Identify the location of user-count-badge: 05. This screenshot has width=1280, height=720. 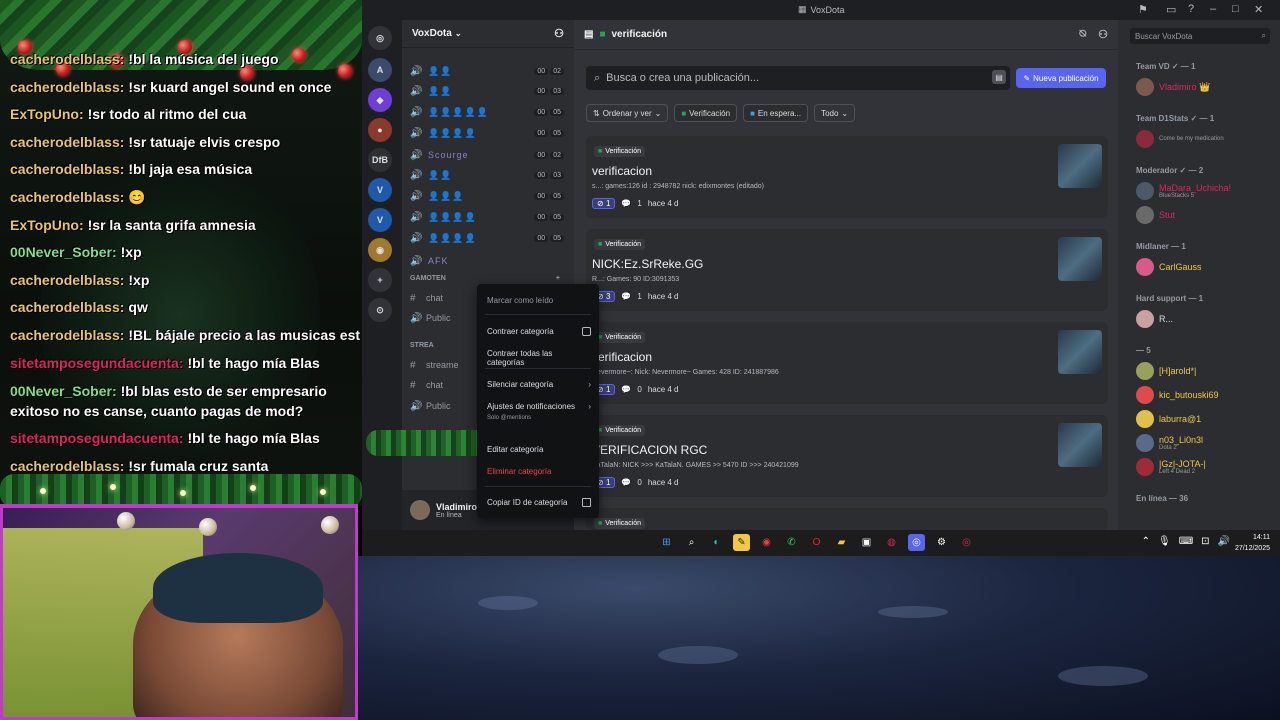
(557, 196).